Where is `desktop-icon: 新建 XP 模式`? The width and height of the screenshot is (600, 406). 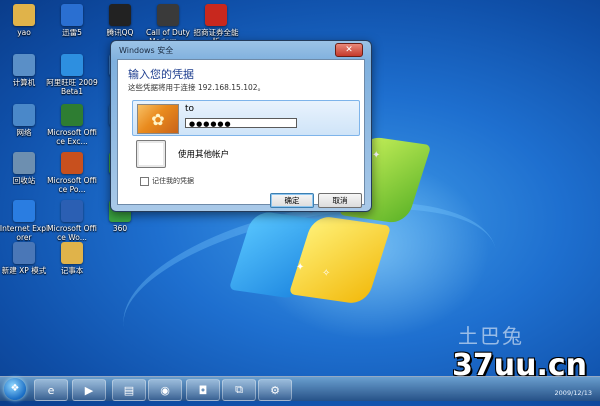
desktop-icon: 新建 XP 模式 is located at coordinates (25, 258).